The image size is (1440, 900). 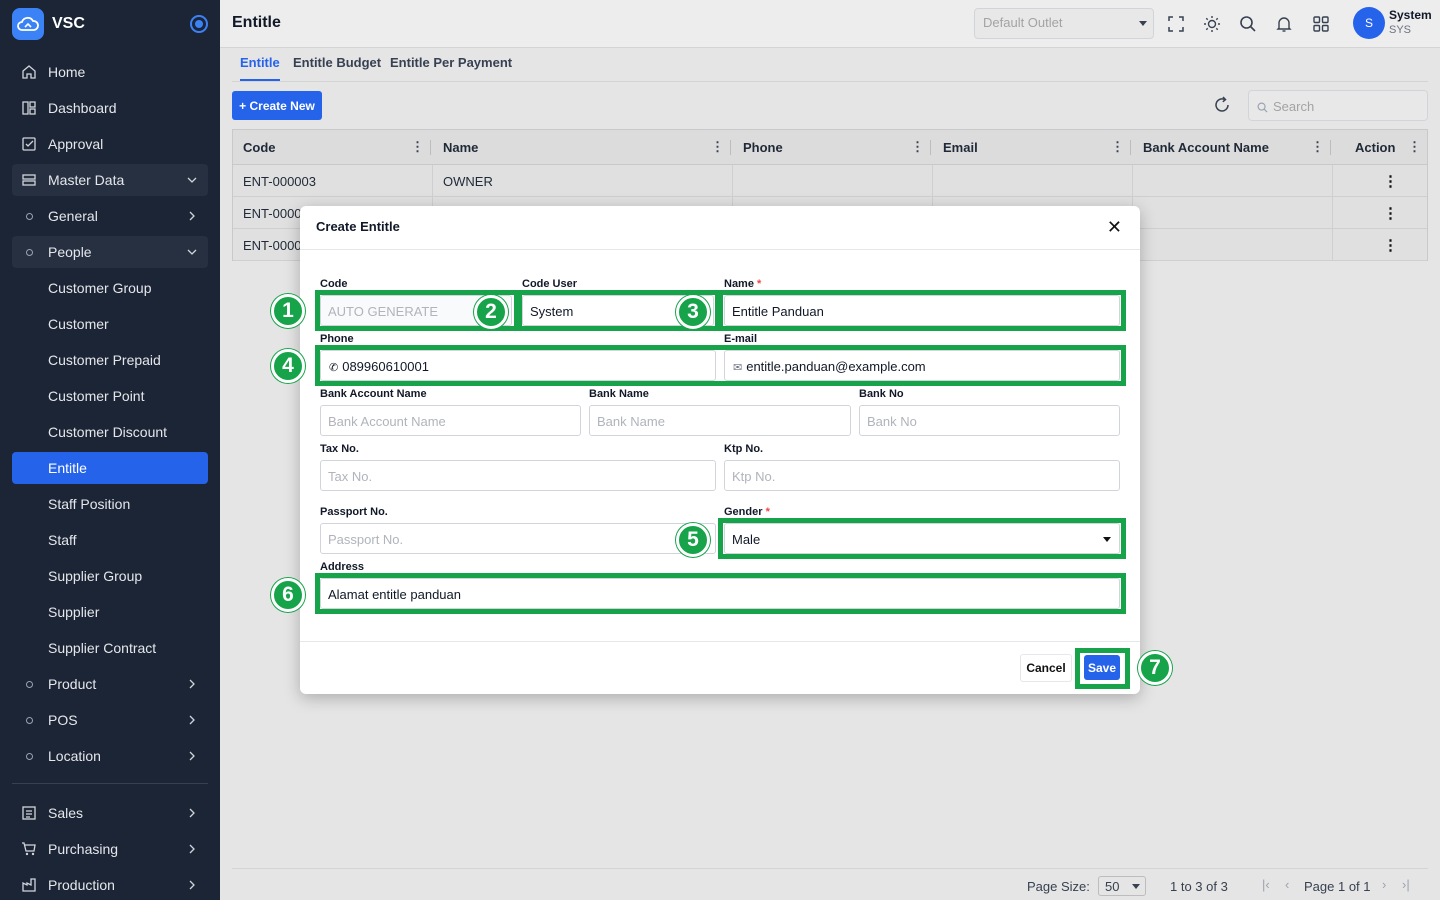 I want to click on name-field: Entitle Panduan, so click(x=922, y=310).